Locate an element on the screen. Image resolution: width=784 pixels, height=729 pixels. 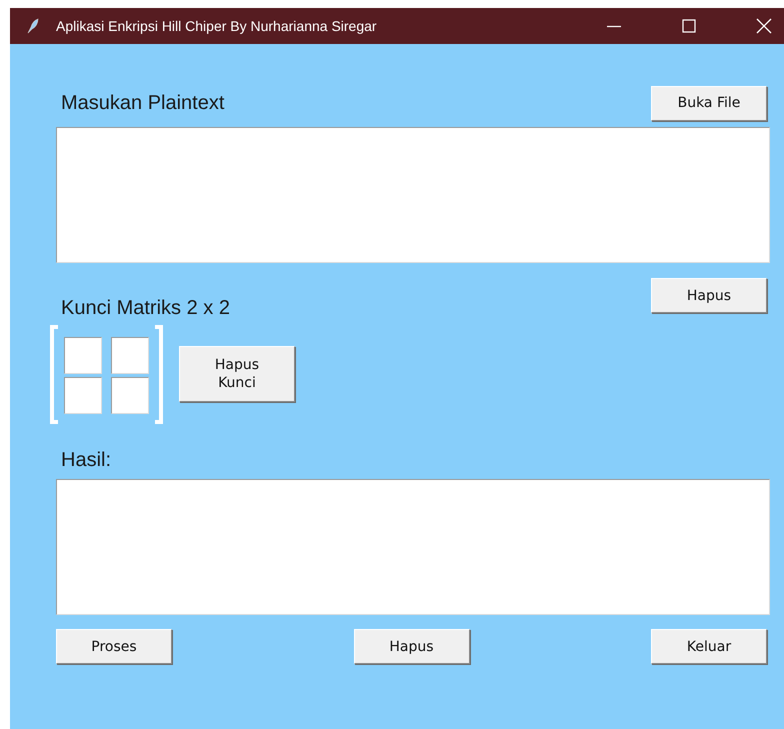
clear-button: Hapus is located at coordinates (709, 295).